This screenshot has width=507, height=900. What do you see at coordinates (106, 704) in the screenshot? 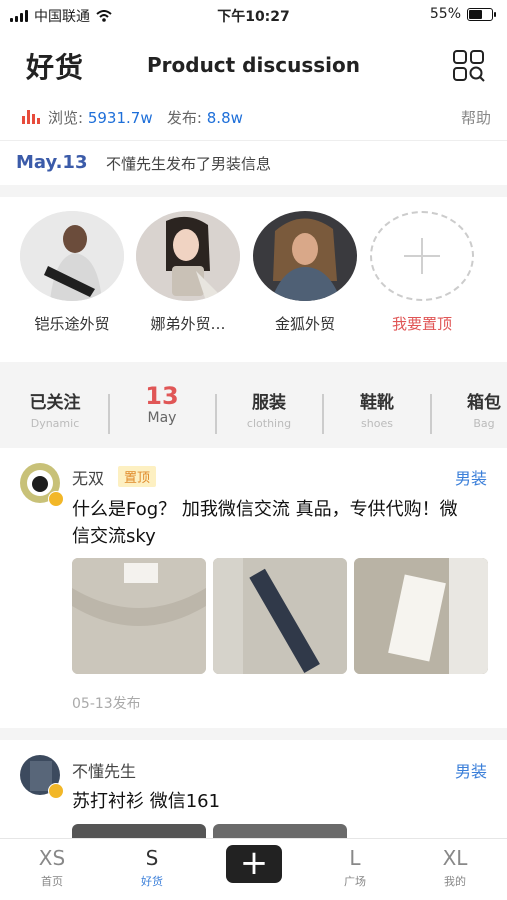
I see `post-time: 05-13发布` at bounding box center [106, 704].